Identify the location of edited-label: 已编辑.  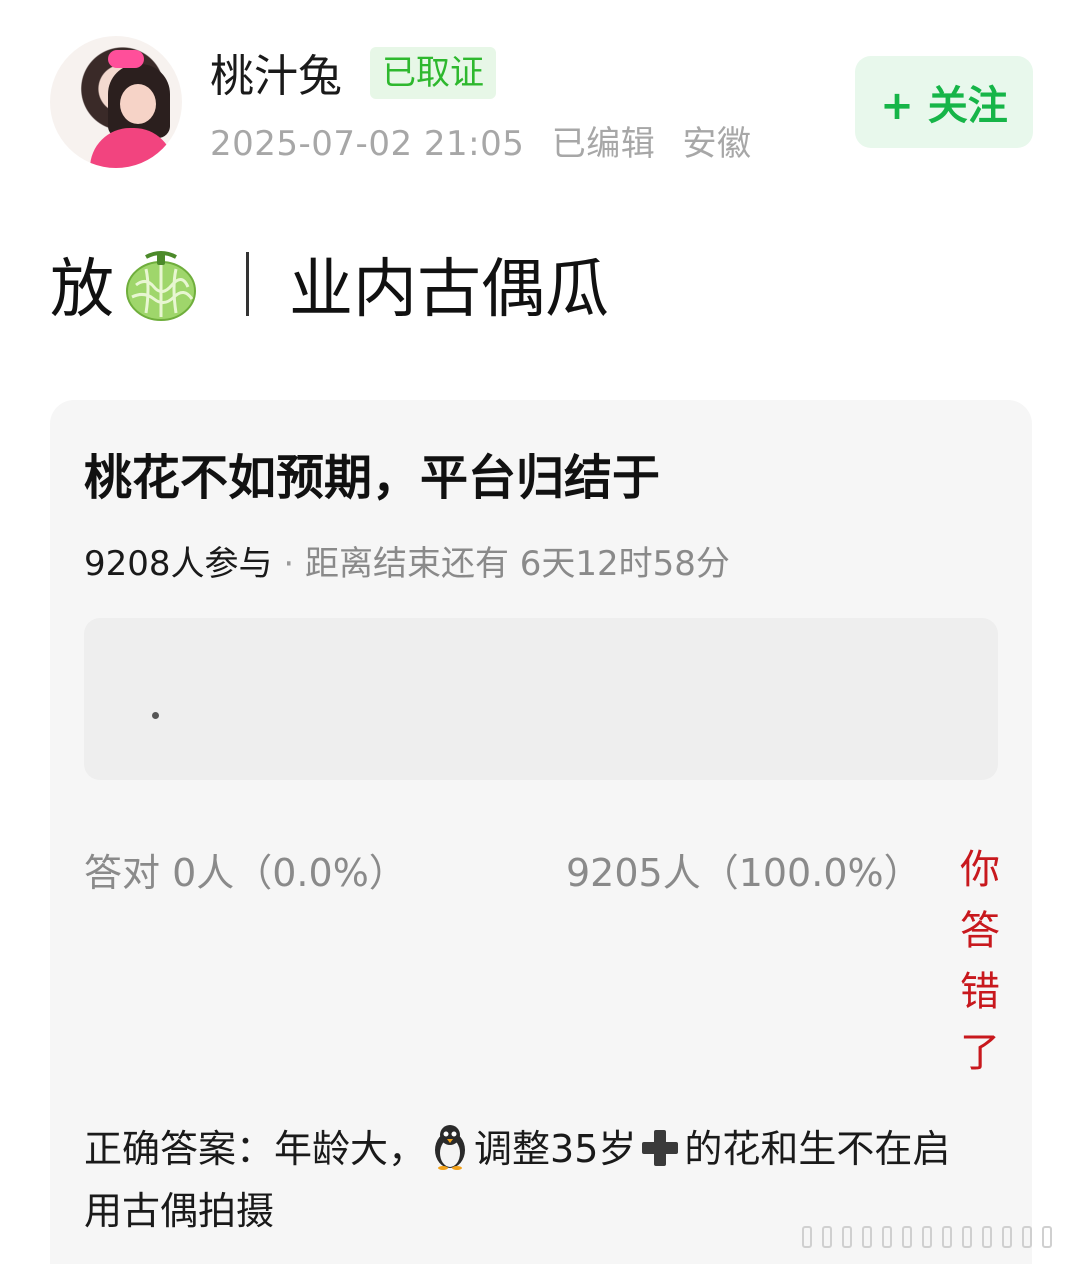
(603, 144).